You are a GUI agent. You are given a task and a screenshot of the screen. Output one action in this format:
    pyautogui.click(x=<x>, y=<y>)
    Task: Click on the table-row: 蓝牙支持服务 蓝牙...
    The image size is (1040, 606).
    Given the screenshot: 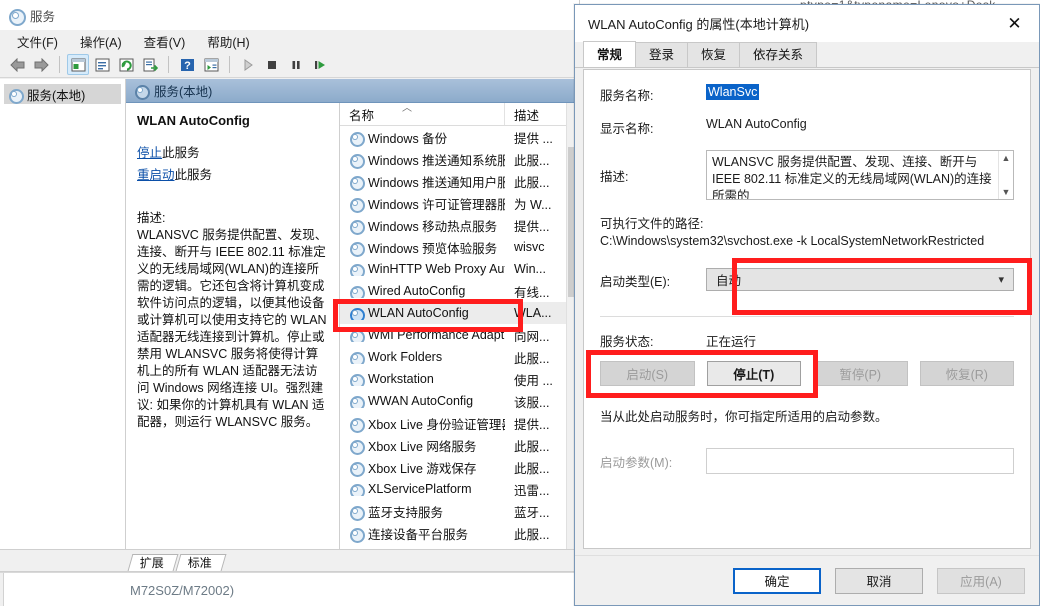 What is the action you would take?
    pyautogui.click(x=459, y=511)
    